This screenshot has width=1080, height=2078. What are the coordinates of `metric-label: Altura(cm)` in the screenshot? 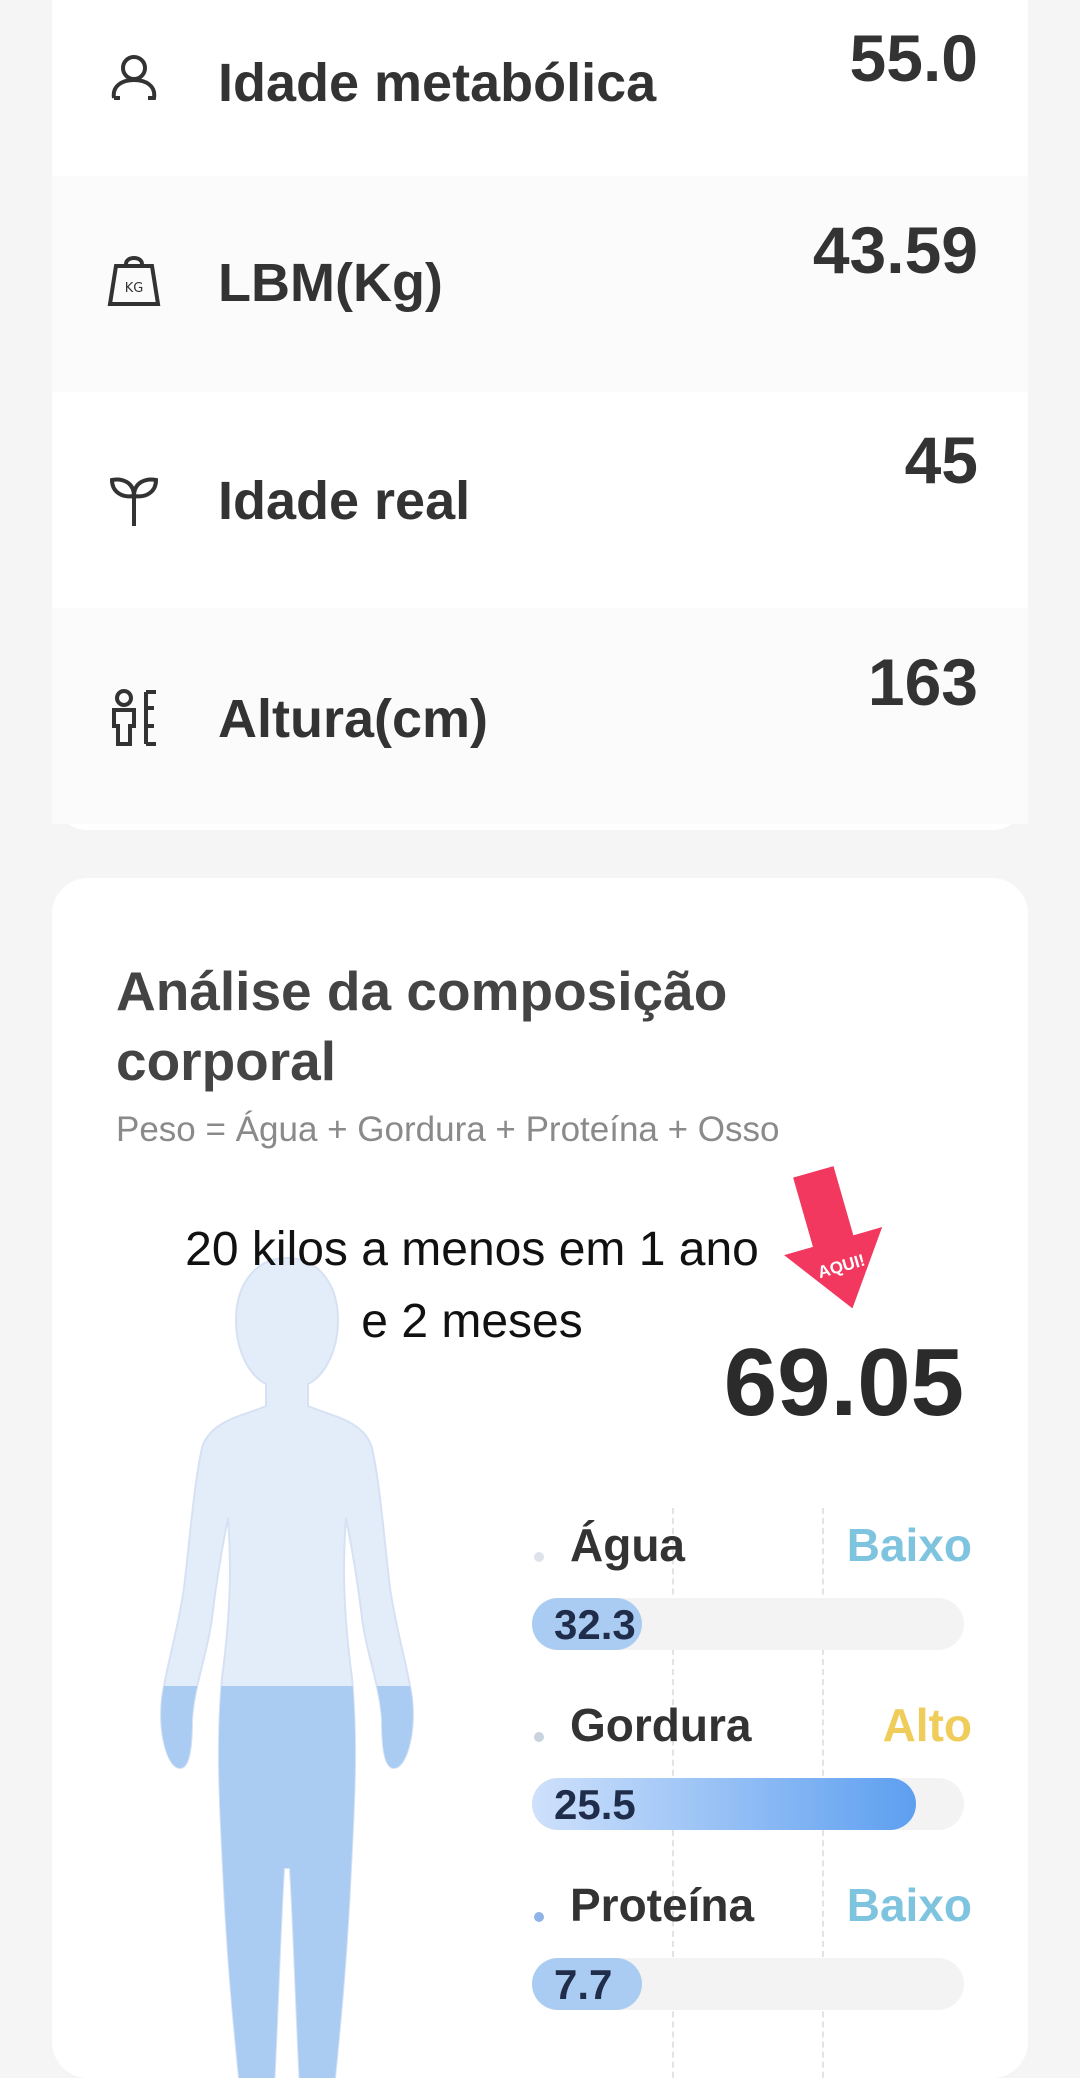 It's located at (353, 719).